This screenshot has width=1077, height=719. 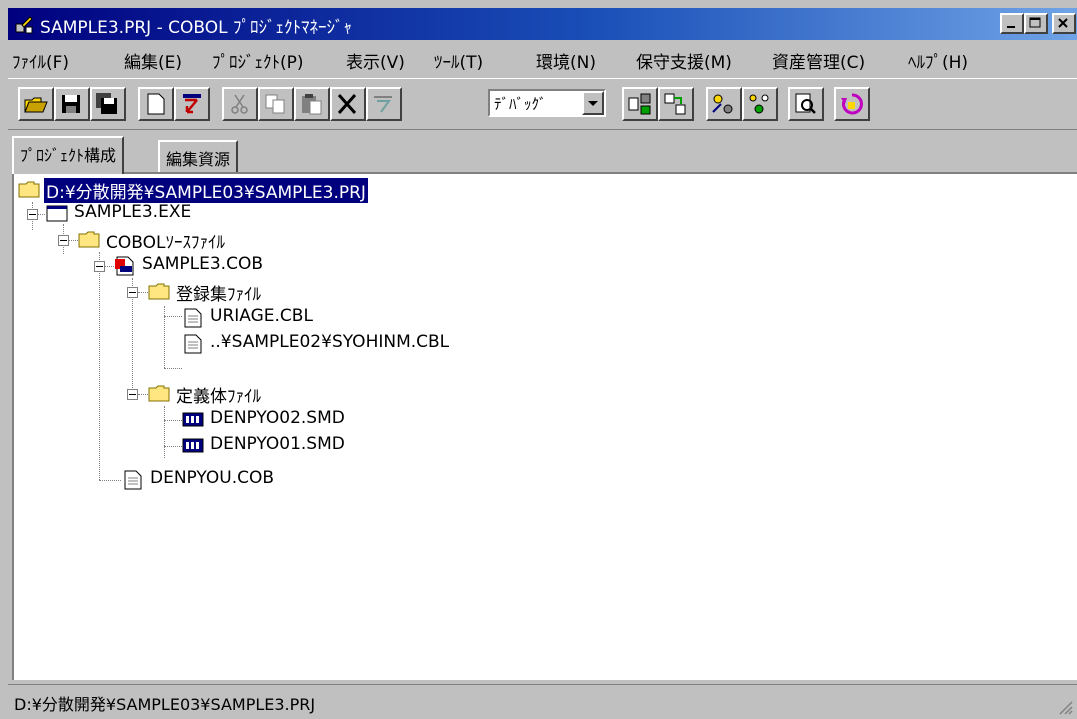 I want to click on close-icon, so click(x=1063, y=23).